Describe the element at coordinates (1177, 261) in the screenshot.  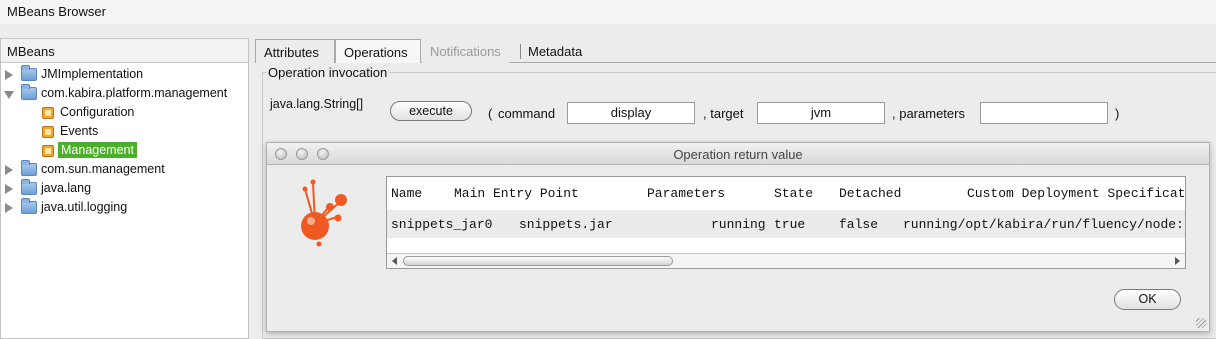
I see `scroll-right-icon` at that location.